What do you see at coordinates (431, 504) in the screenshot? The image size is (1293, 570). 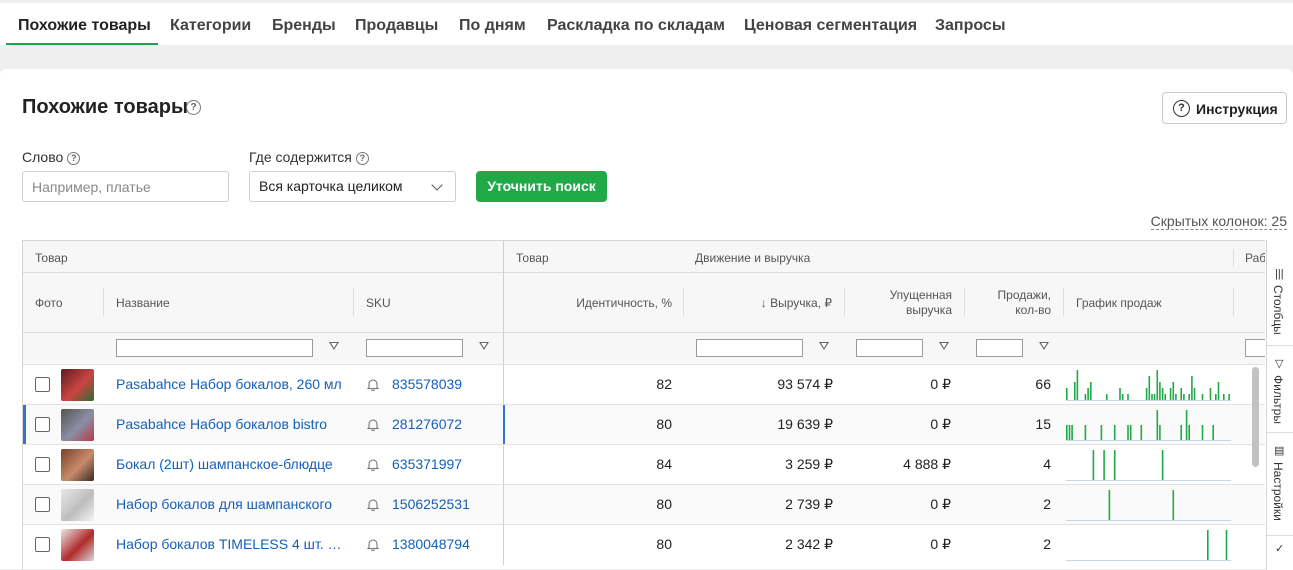 I see `sku-link: 1506252531` at bounding box center [431, 504].